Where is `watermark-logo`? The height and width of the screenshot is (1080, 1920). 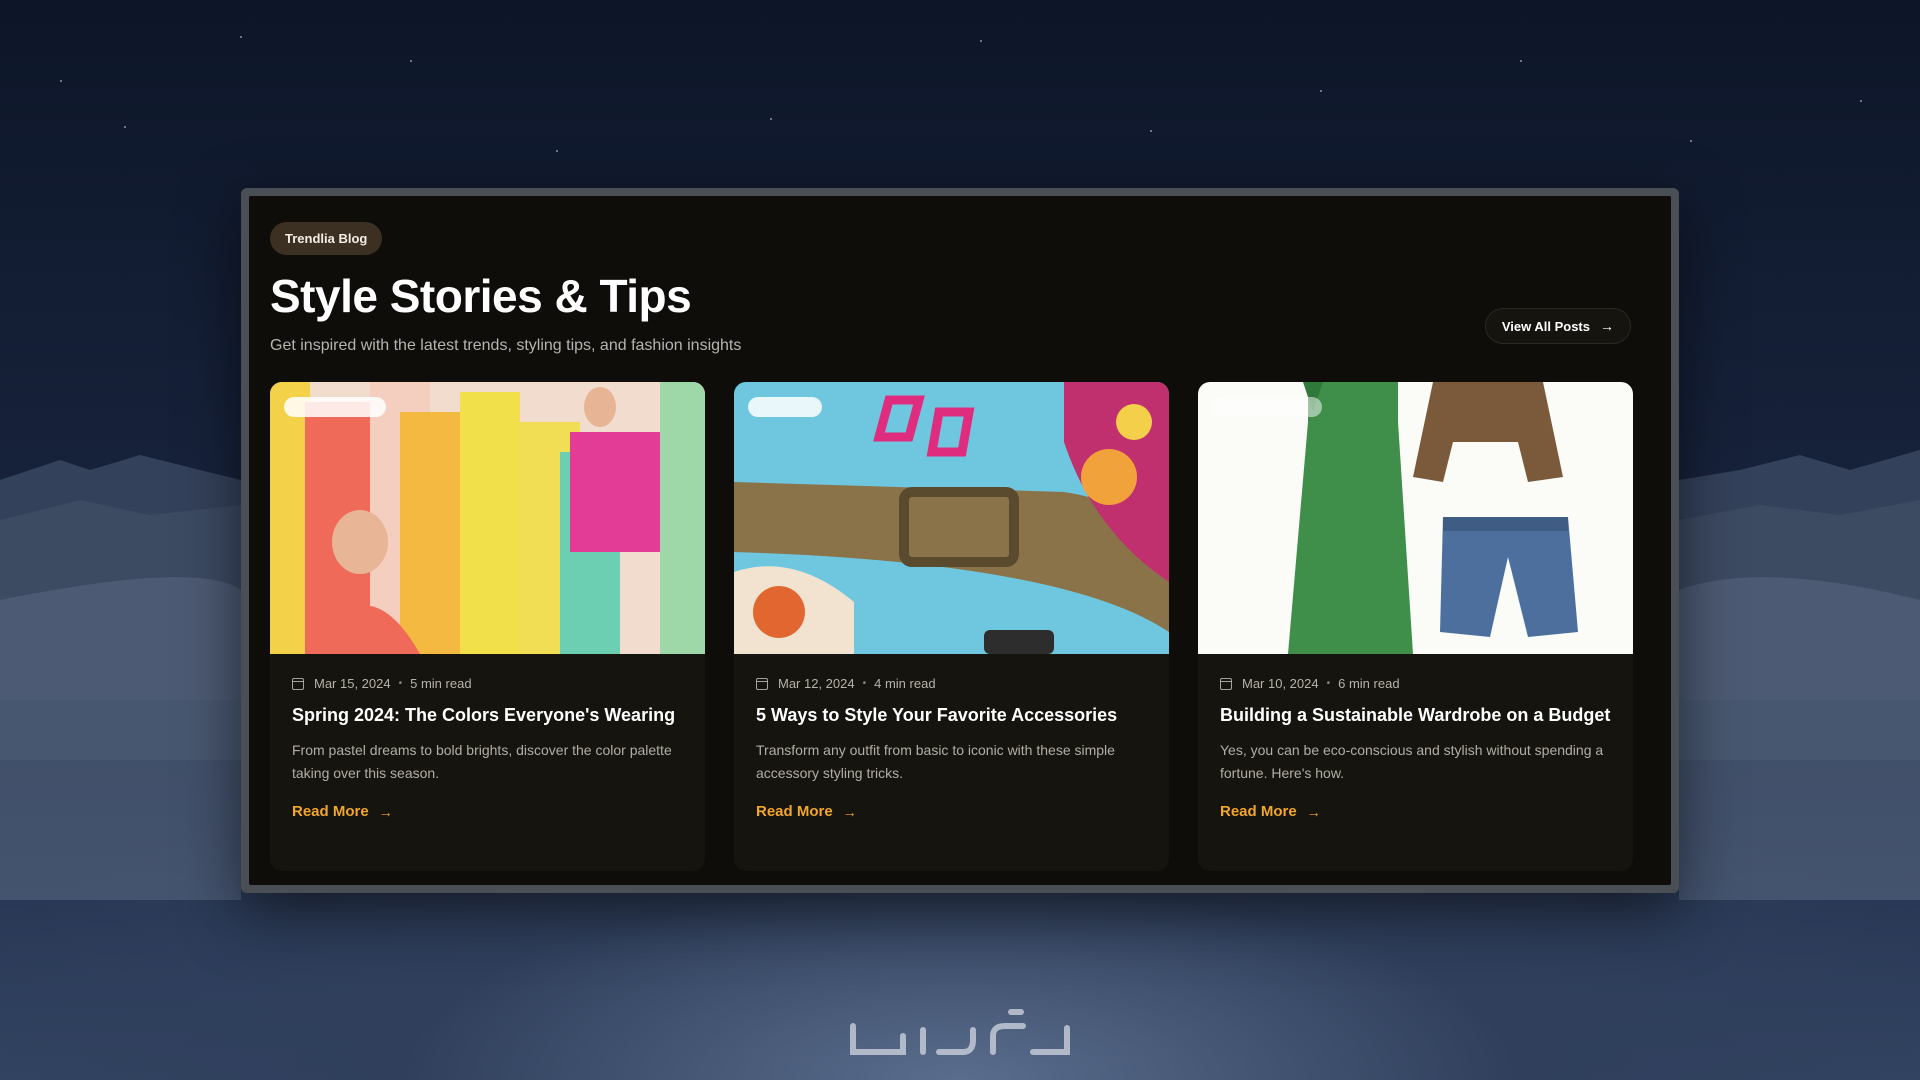 watermark-logo is located at coordinates (960, 1032).